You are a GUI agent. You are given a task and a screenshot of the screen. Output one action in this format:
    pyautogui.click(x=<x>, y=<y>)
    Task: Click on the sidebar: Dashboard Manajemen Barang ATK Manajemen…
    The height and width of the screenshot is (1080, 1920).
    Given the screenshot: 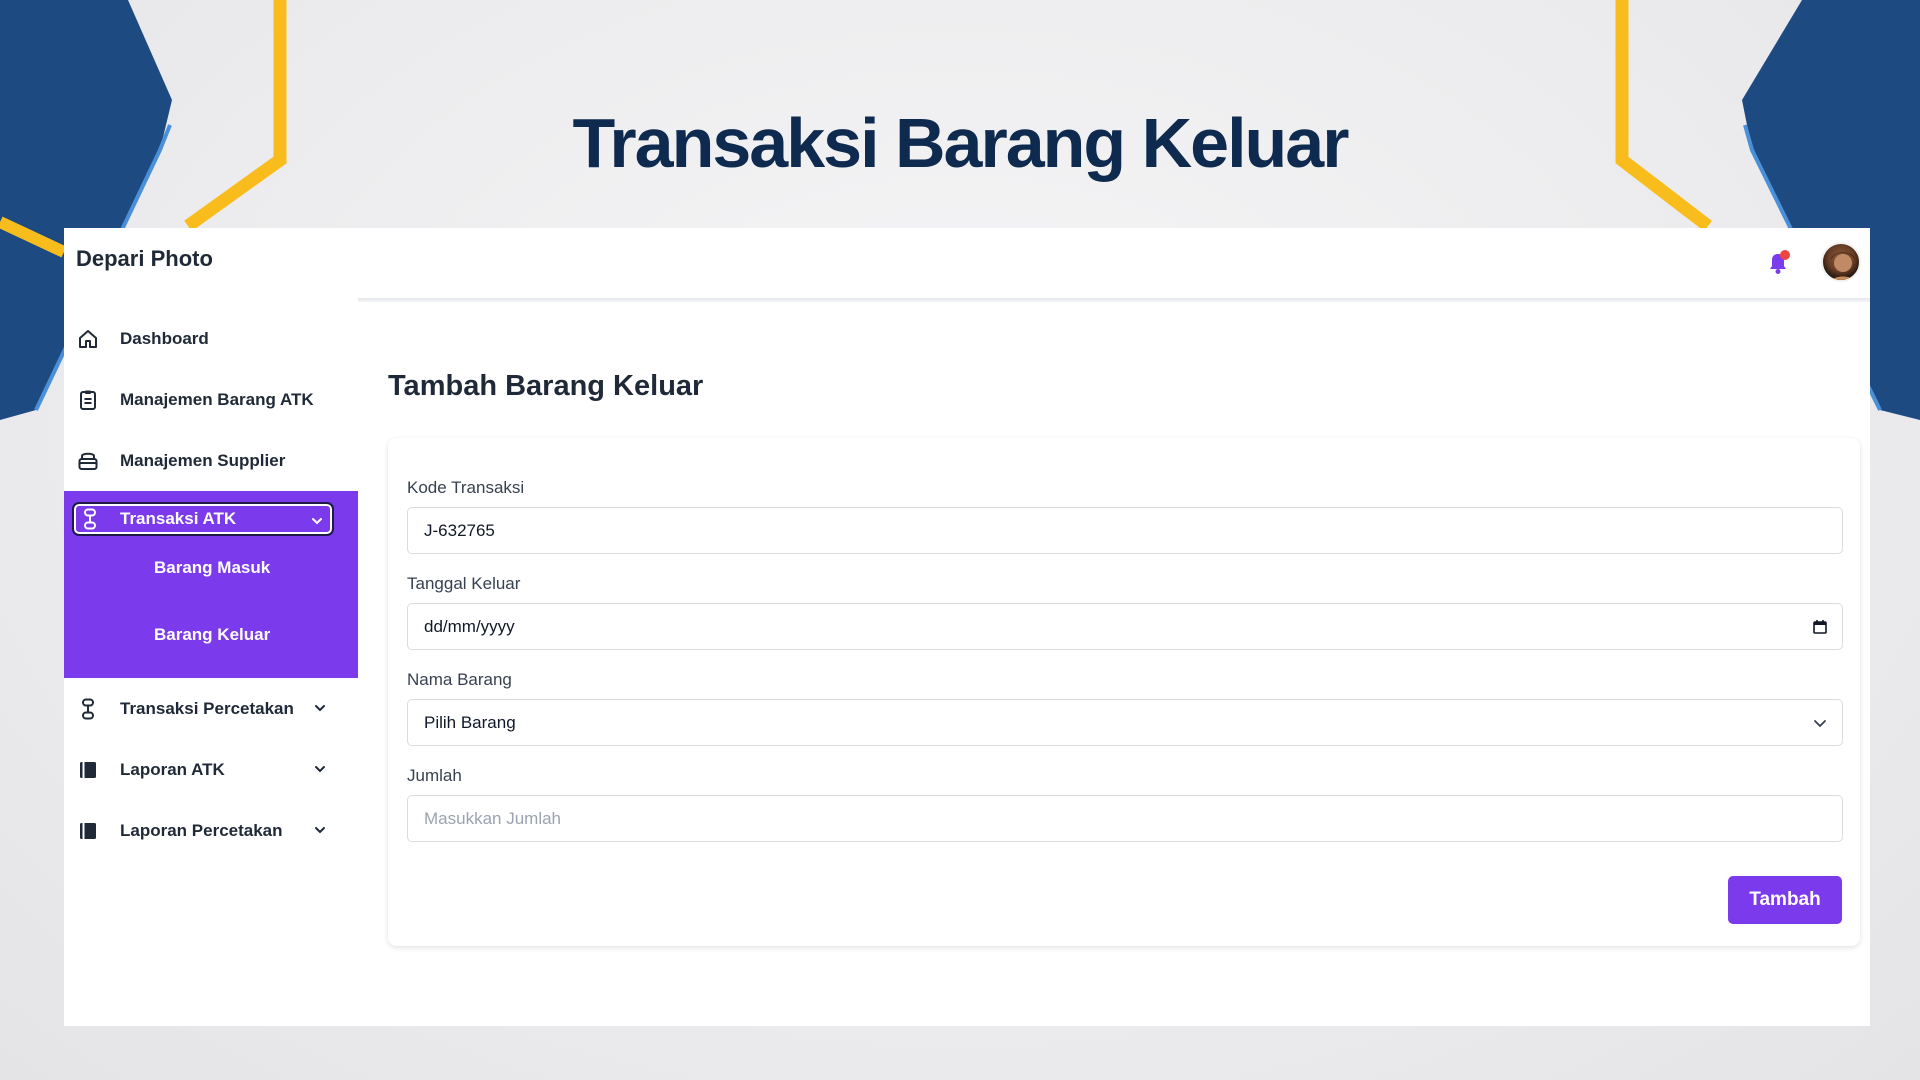 What is the action you would take?
    pyautogui.click(x=211, y=584)
    